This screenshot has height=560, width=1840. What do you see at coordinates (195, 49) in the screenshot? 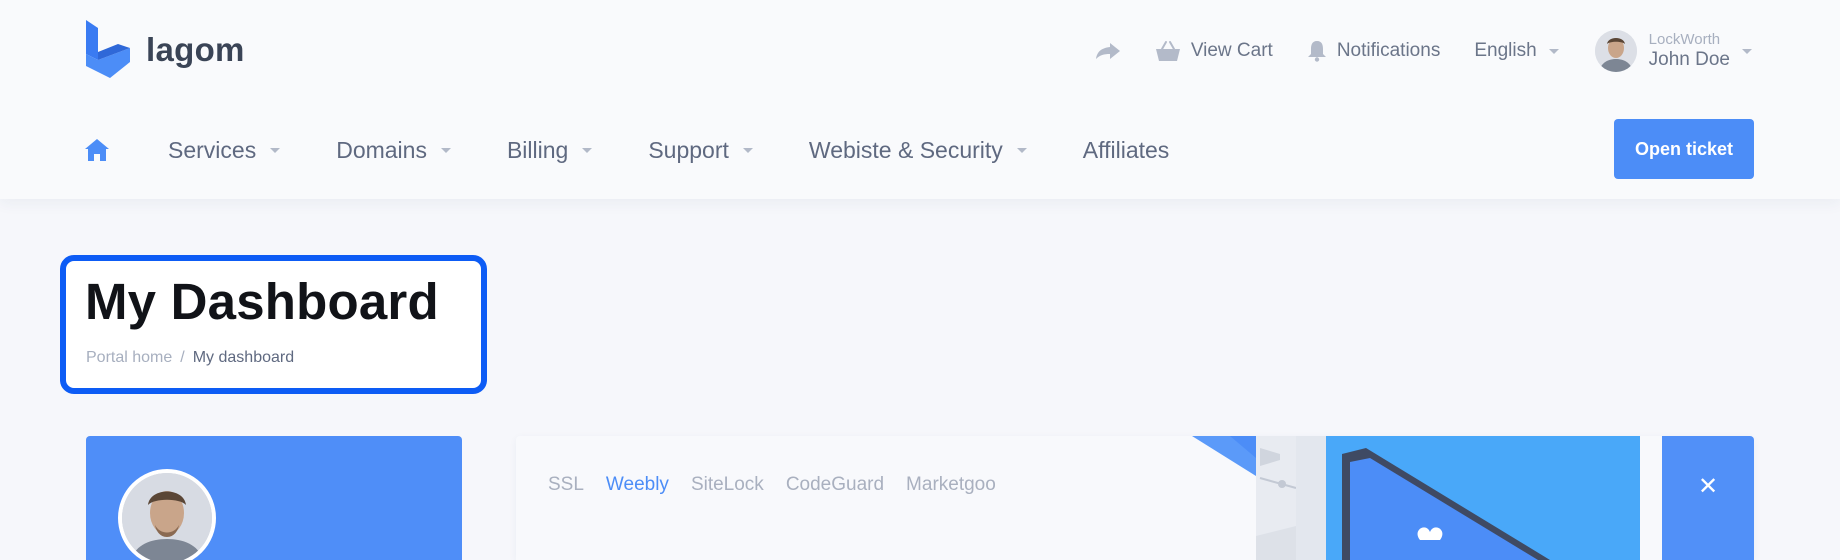
I see `brand-name: lagom` at bounding box center [195, 49].